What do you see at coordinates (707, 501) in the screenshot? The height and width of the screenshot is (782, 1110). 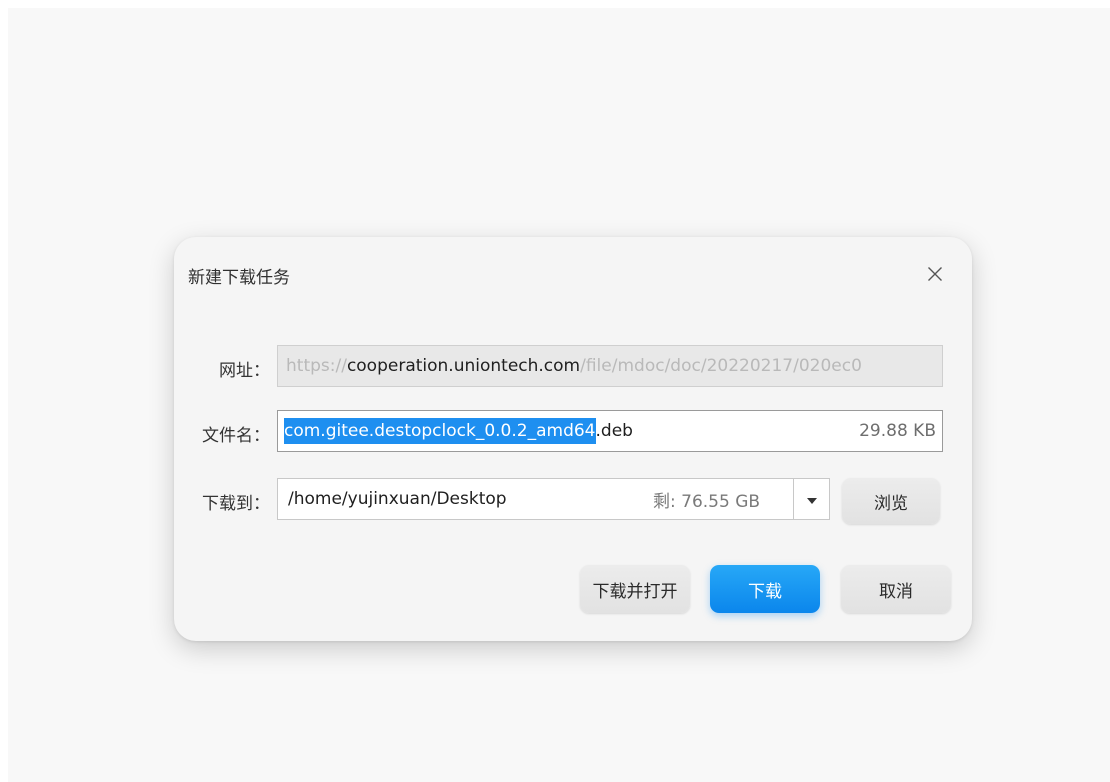 I see `free-space: 剩: 76.55 GB` at bounding box center [707, 501].